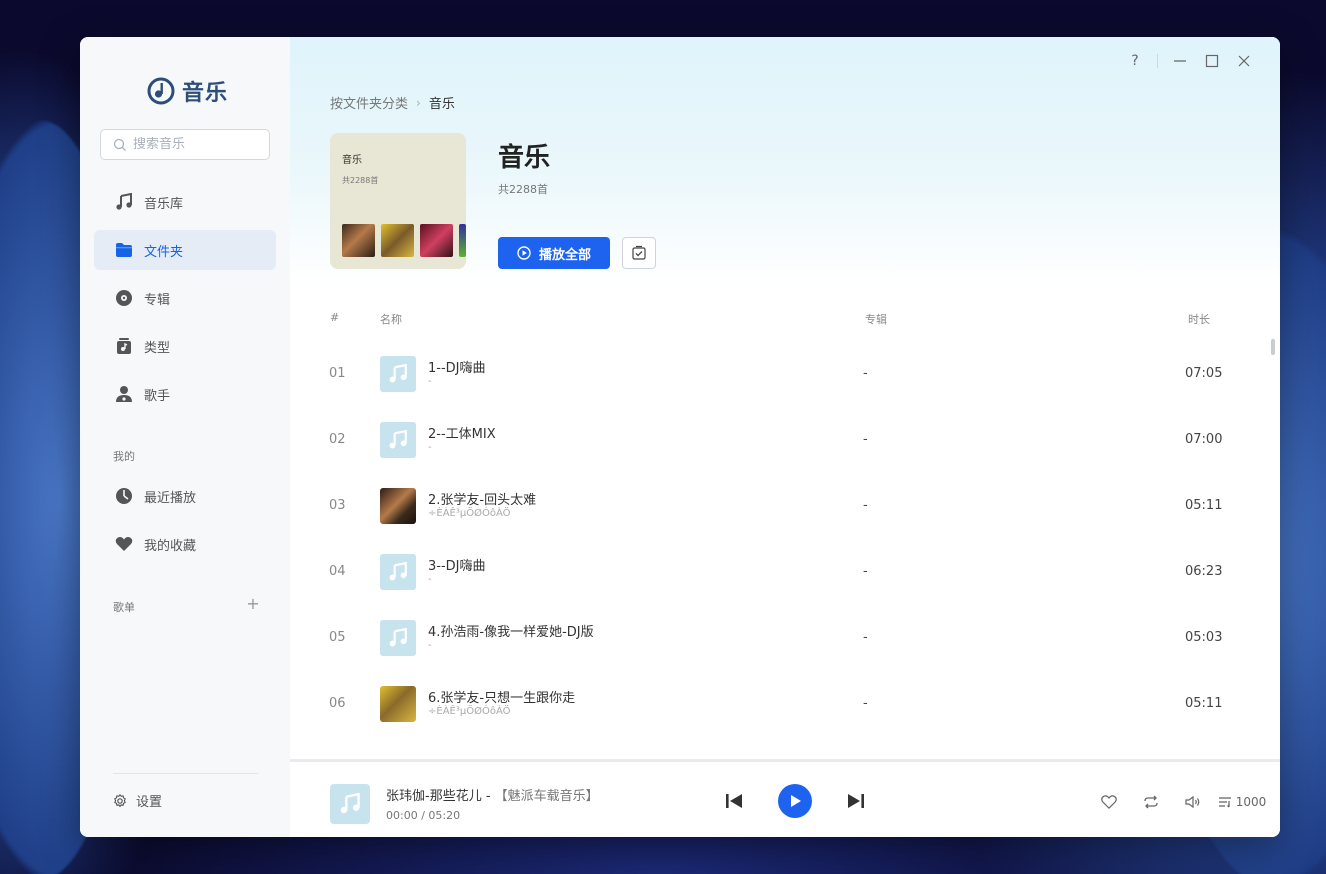 This screenshot has width=1326, height=874. What do you see at coordinates (511, 632) in the screenshot?
I see `track-title: 4.孙浩雨-像我一样爱她-DJ版` at bounding box center [511, 632].